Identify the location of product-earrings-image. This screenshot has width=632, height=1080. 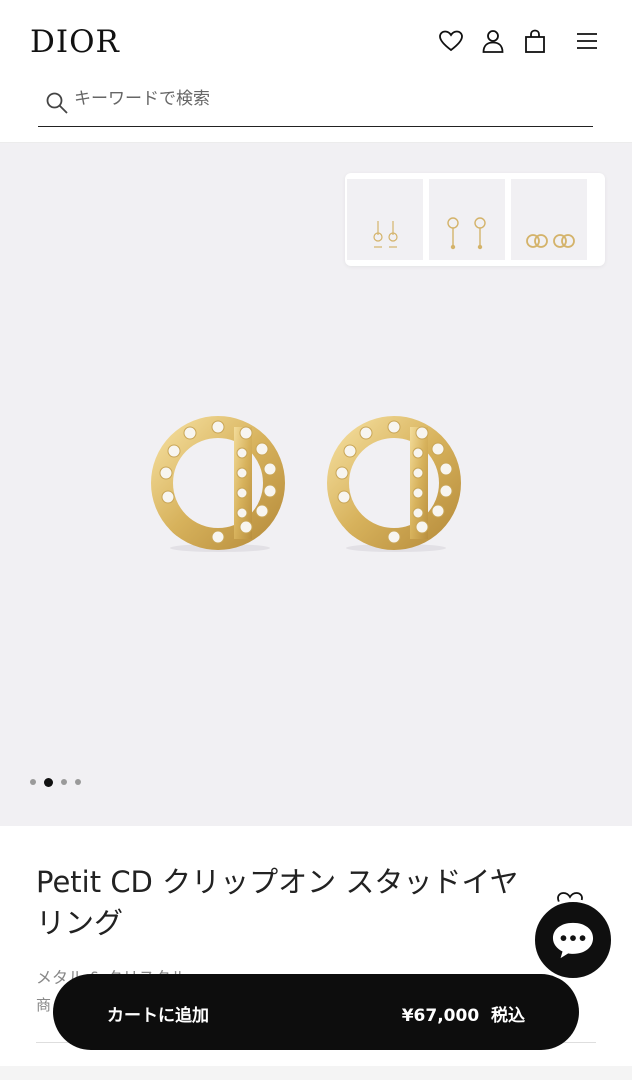
(306, 484).